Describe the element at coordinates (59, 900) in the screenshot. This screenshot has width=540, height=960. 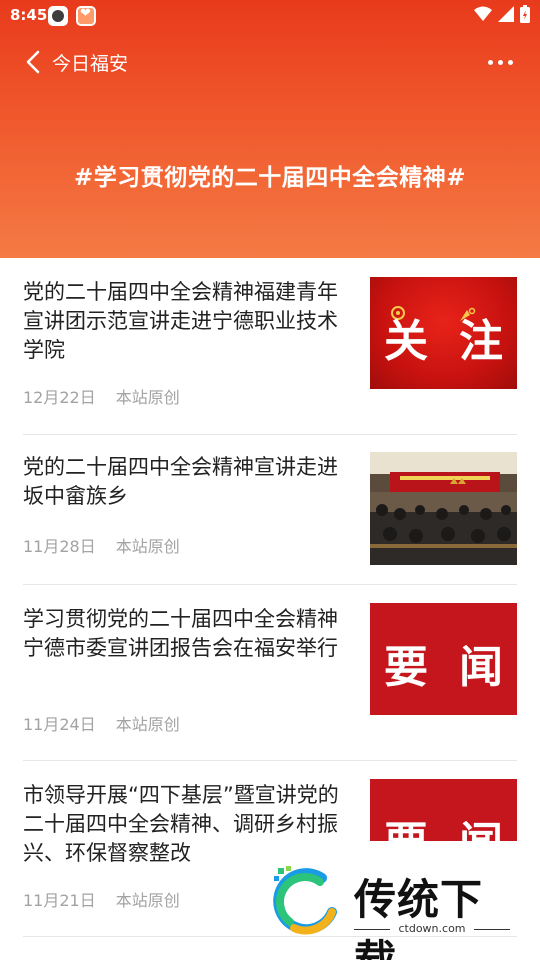
I see `news-date: 11月21日` at that location.